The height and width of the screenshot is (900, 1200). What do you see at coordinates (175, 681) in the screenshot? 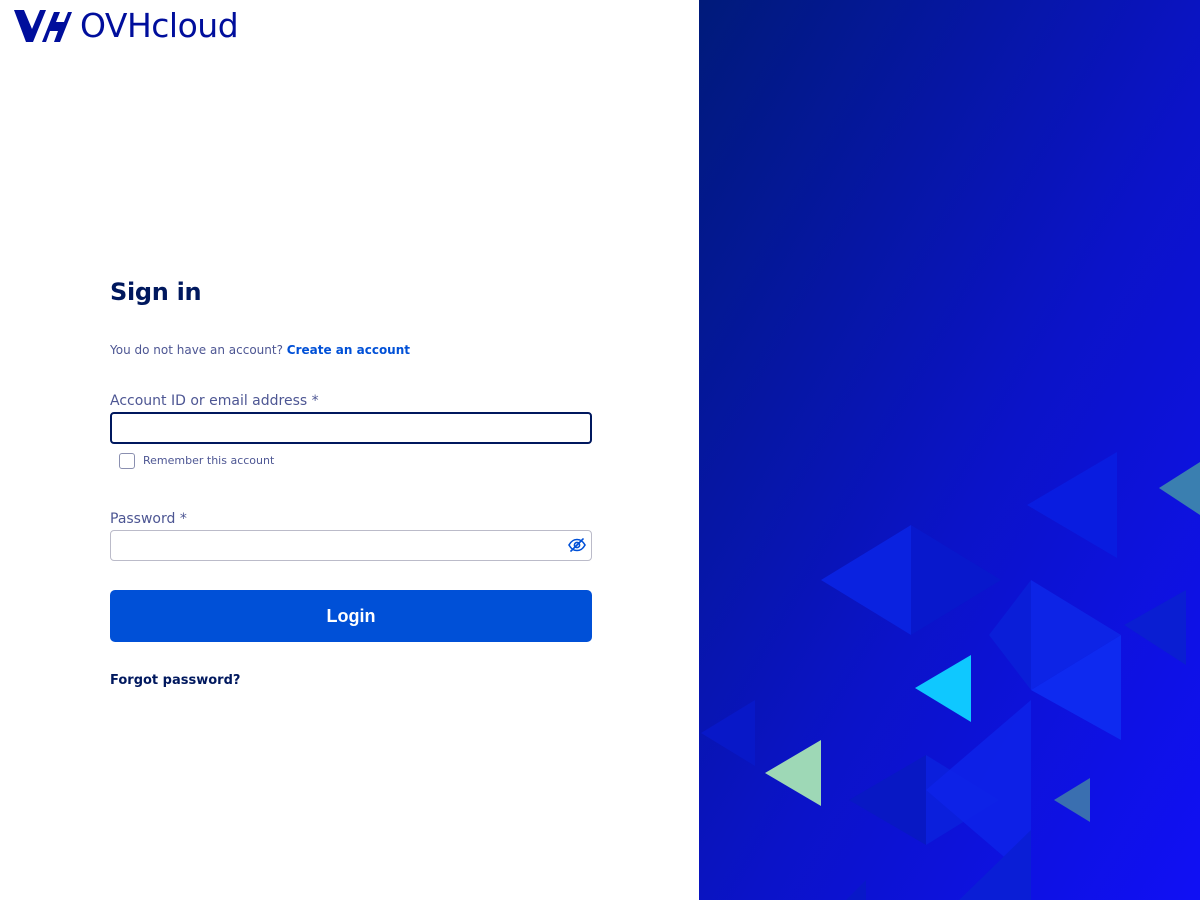
I see `forgot-password-link: Forgot password?` at bounding box center [175, 681].